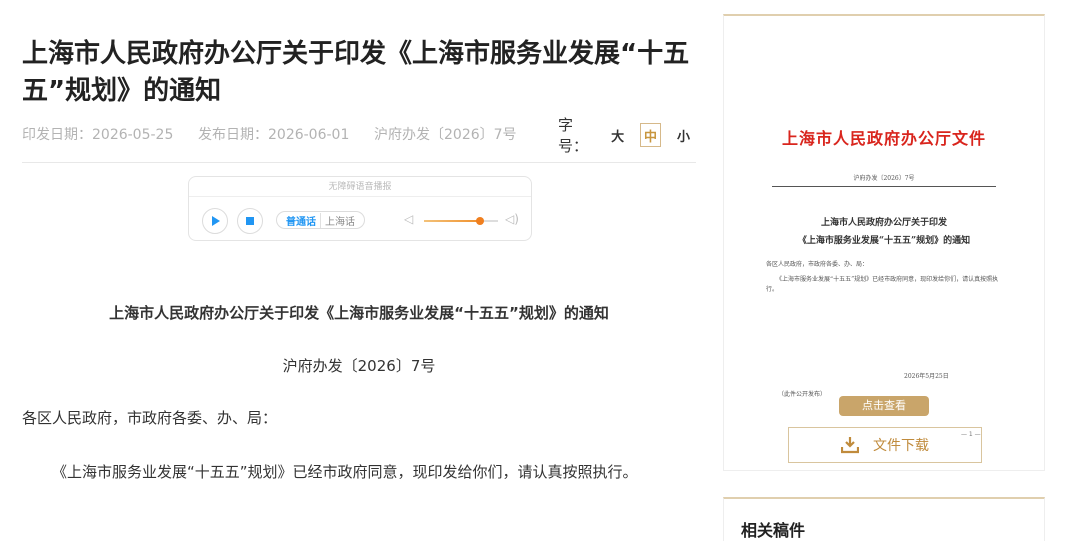 This screenshot has width=1080, height=541. Describe the element at coordinates (356, 72) in the screenshot. I see `page-title: 上海市人民政府办公厅关于印发《上海市服务业发展“十五五”规划》的通知` at that location.